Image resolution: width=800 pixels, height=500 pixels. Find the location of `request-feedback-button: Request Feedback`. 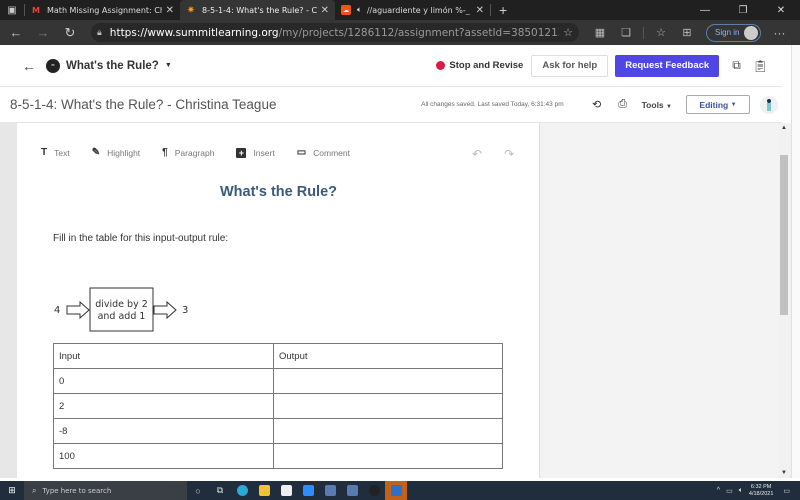

request-feedback-button: Request Feedback is located at coordinates (667, 65).